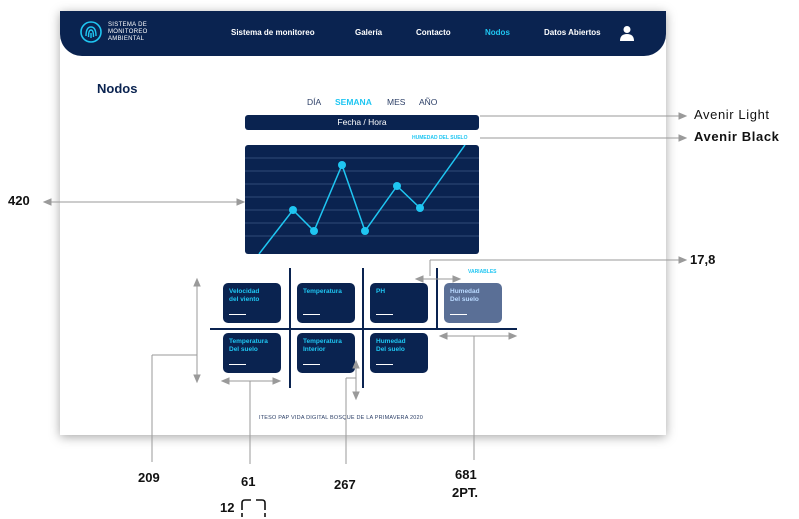 The height and width of the screenshot is (519, 799). Describe the element at coordinates (19, 200) in the screenshot. I see `annotation-chart-height: 420` at that location.